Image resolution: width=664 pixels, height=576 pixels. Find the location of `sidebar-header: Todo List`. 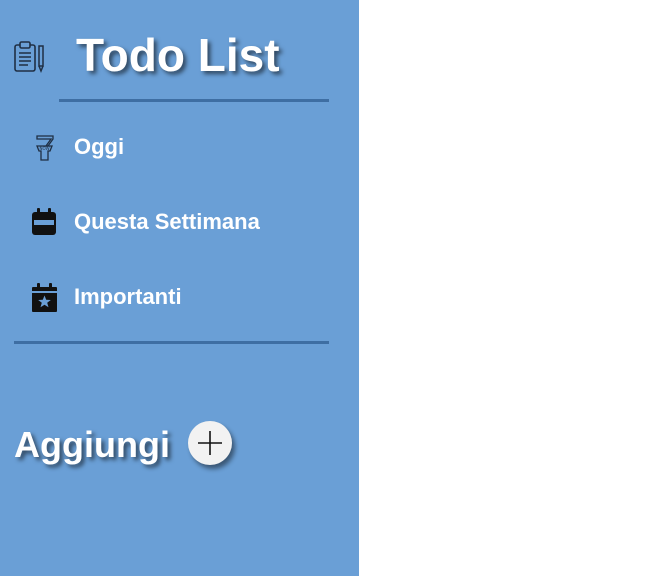

sidebar-header: Todo List is located at coordinates (179, 50).